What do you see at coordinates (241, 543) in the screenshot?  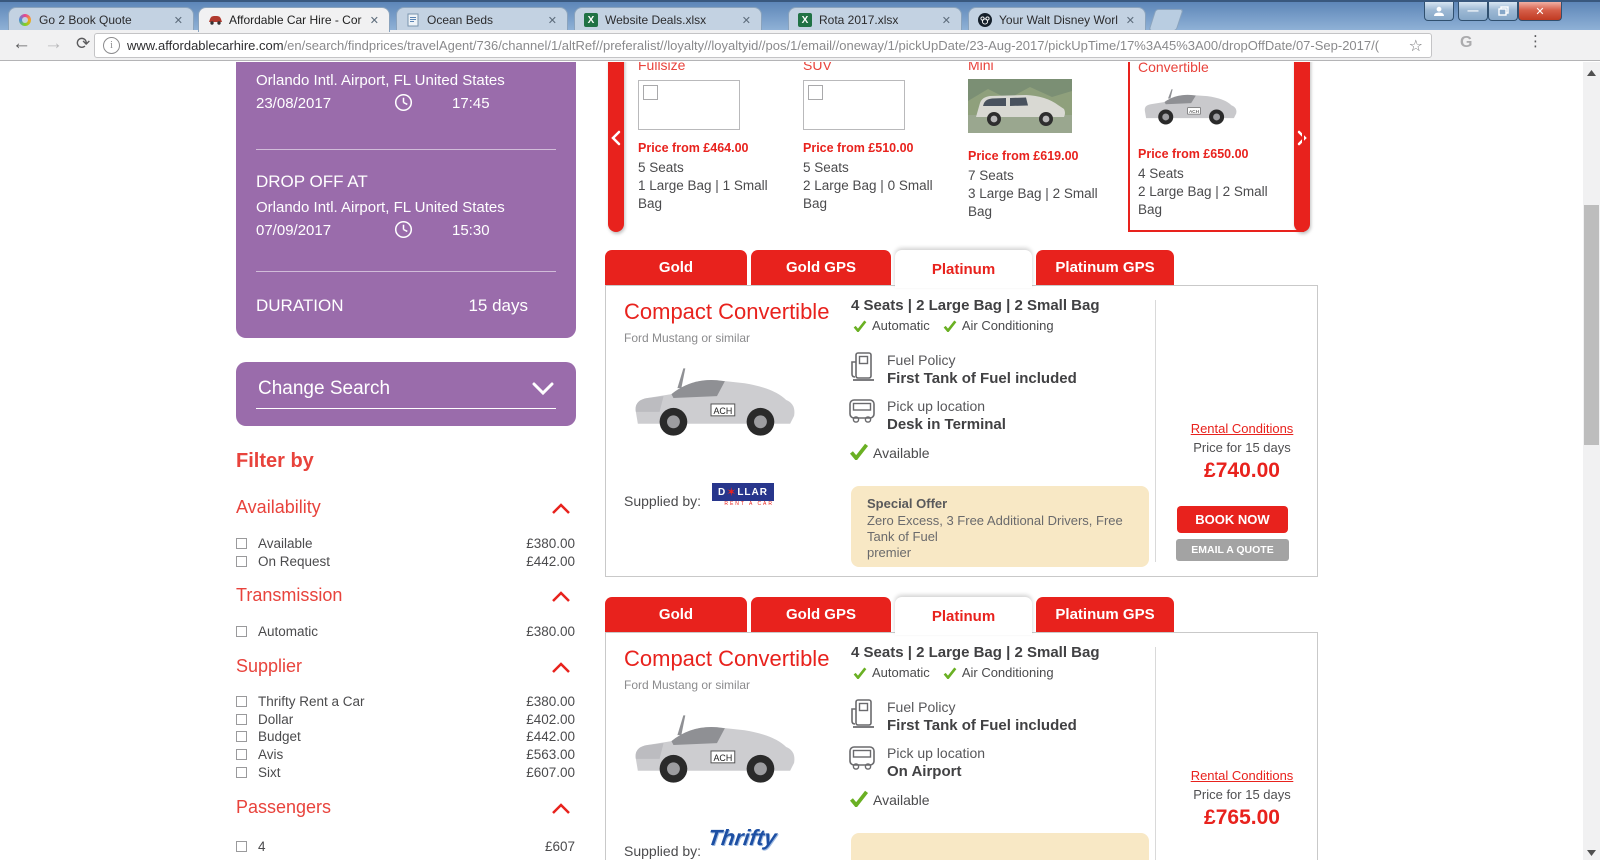 I see `checkbox-available` at bounding box center [241, 543].